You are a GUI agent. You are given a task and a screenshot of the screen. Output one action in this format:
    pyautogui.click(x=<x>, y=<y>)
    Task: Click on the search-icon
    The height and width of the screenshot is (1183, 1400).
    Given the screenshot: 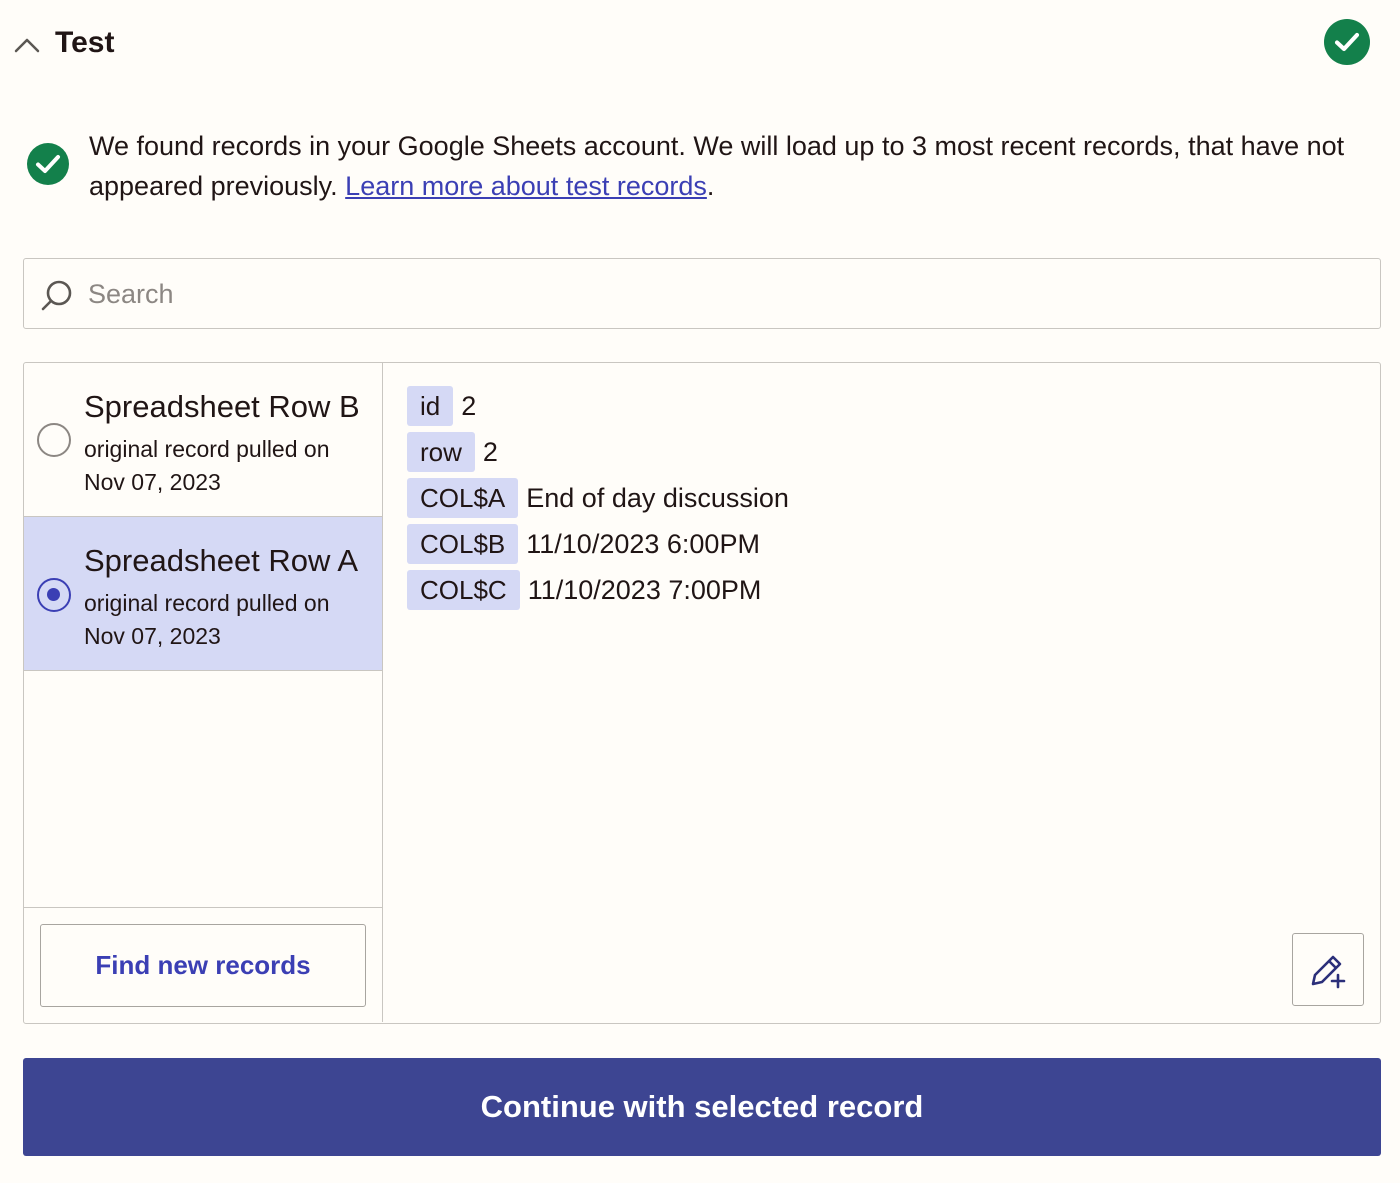 What is the action you would take?
    pyautogui.click(x=56, y=295)
    